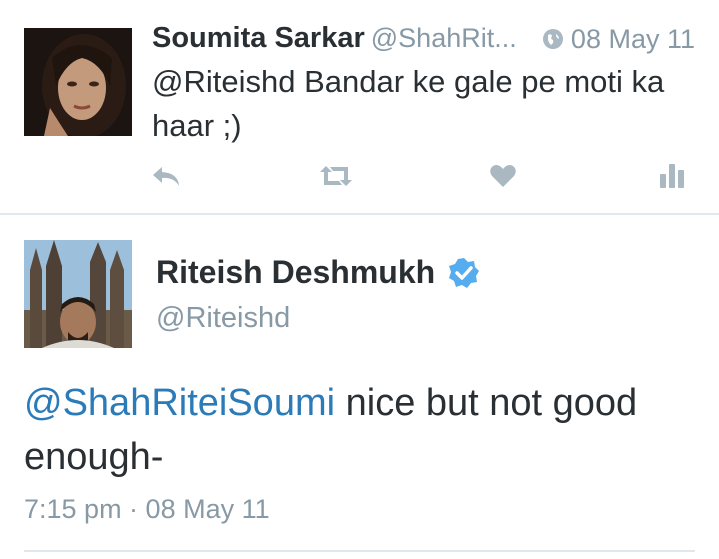 The image size is (719, 559). Describe the element at coordinates (359, 214) in the screenshot. I see `tweet-divider` at that location.